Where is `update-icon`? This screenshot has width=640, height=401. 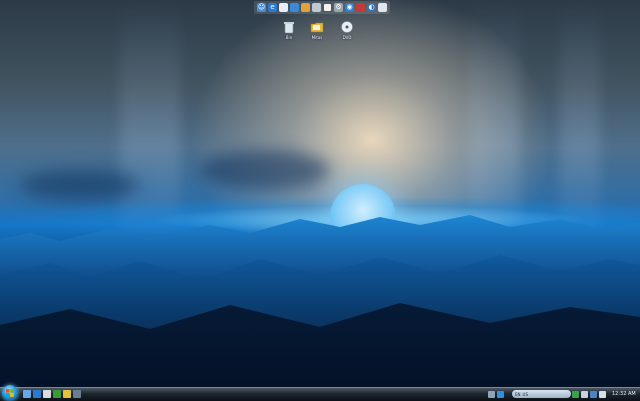
update-icon is located at coordinates (593, 394).